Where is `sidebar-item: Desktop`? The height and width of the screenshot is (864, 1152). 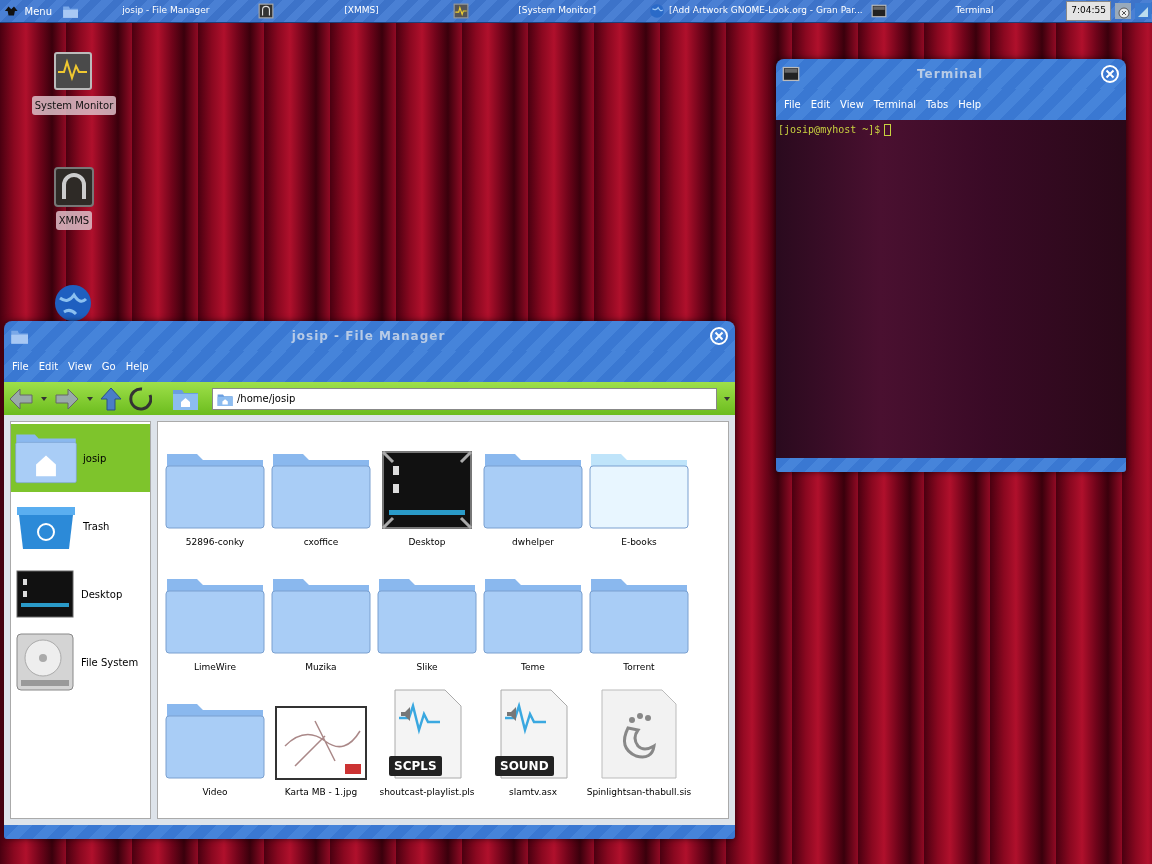 sidebar-item: Desktop is located at coordinates (80, 594).